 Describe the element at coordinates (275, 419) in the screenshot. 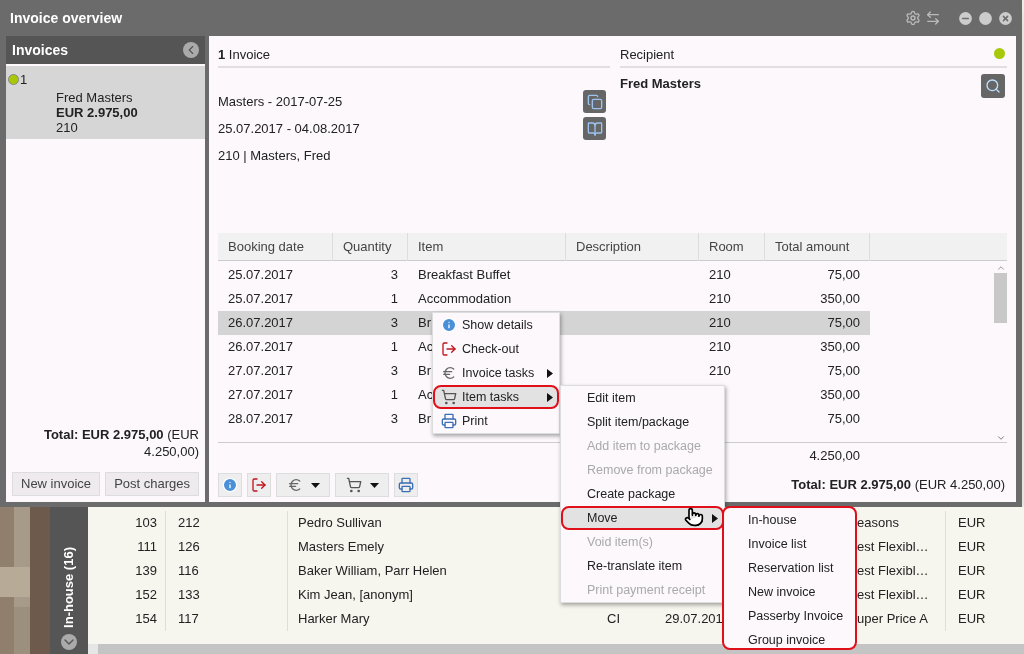

I see `table-cell: 28.07.2017` at that location.